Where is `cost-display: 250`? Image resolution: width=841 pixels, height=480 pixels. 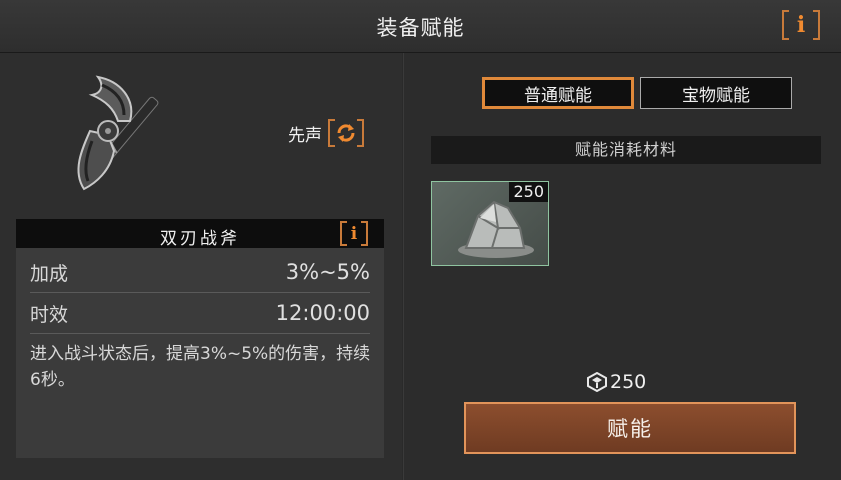 cost-display: 250 is located at coordinates (616, 382).